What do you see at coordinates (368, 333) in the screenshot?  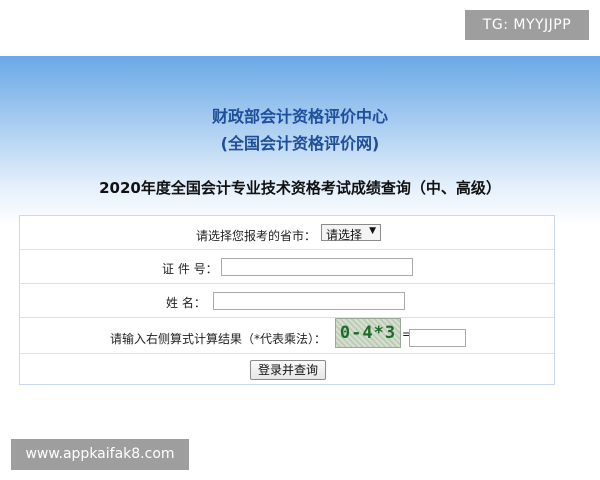 I see `captcha-image: 0-4*3` at bounding box center [368, 333].